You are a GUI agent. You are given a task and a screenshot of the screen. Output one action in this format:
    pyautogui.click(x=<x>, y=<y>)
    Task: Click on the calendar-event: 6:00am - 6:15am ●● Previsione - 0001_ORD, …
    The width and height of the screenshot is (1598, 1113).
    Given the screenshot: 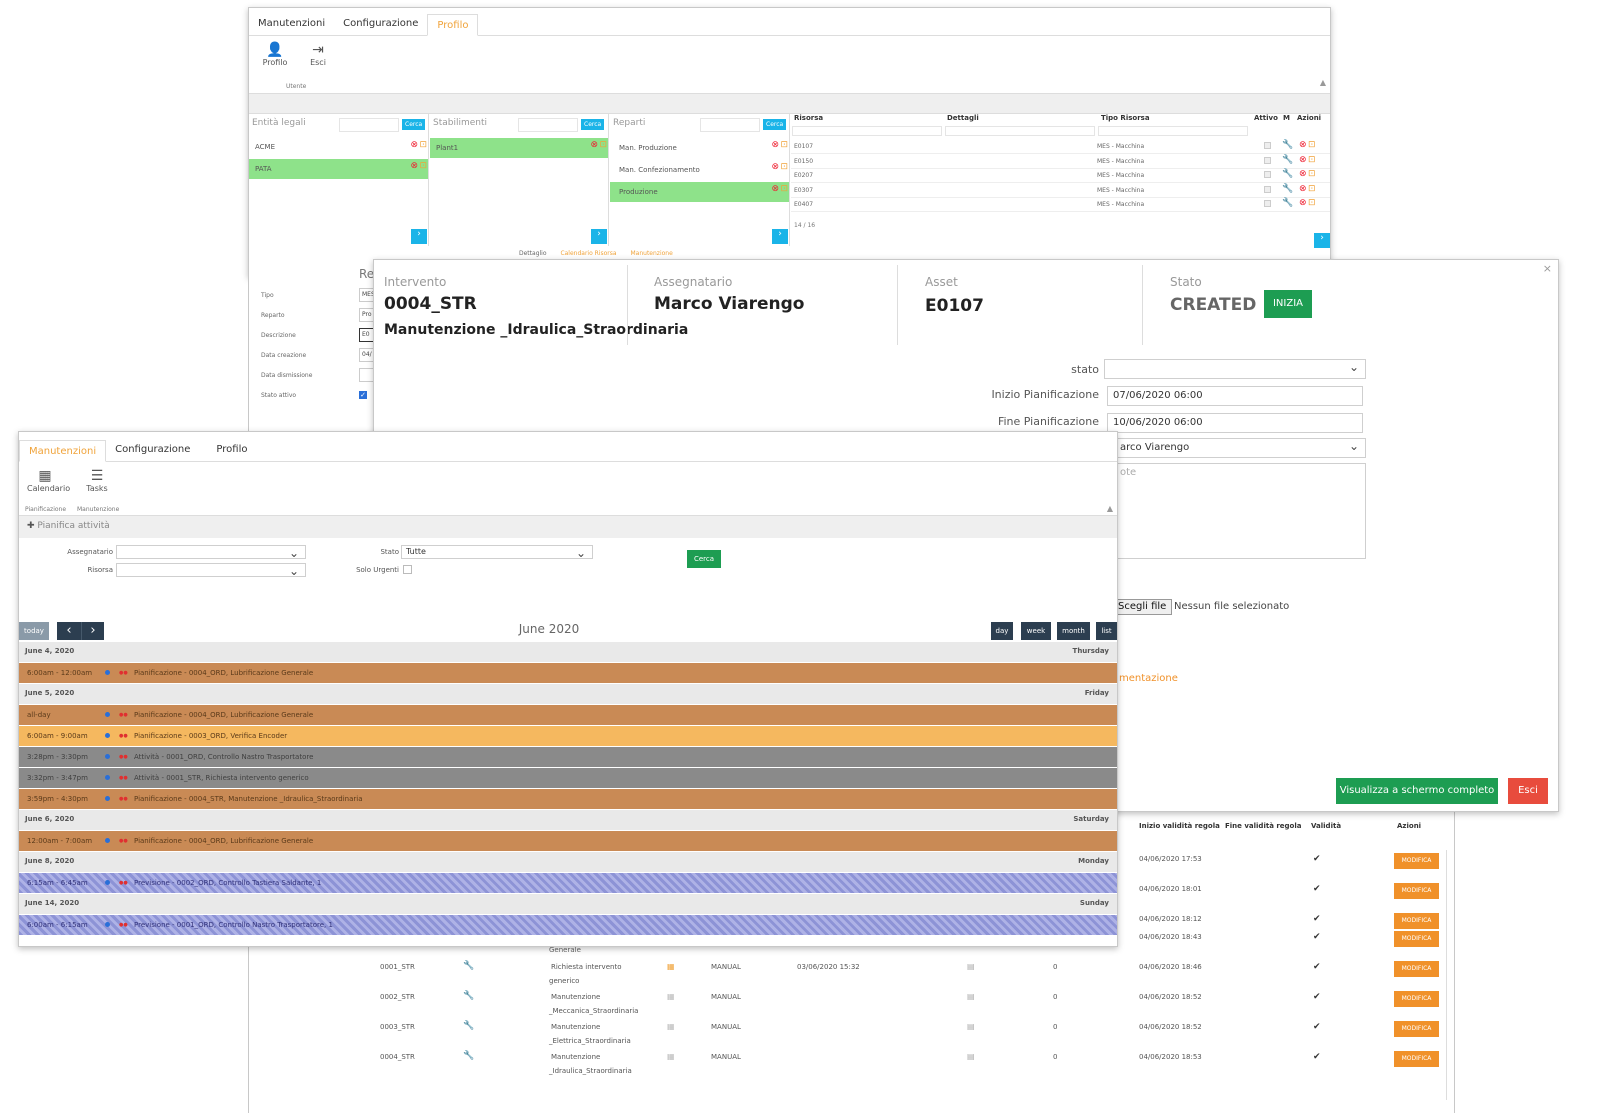 What is the action you would take?
    pyautogui.click(x=568, y=925)
    